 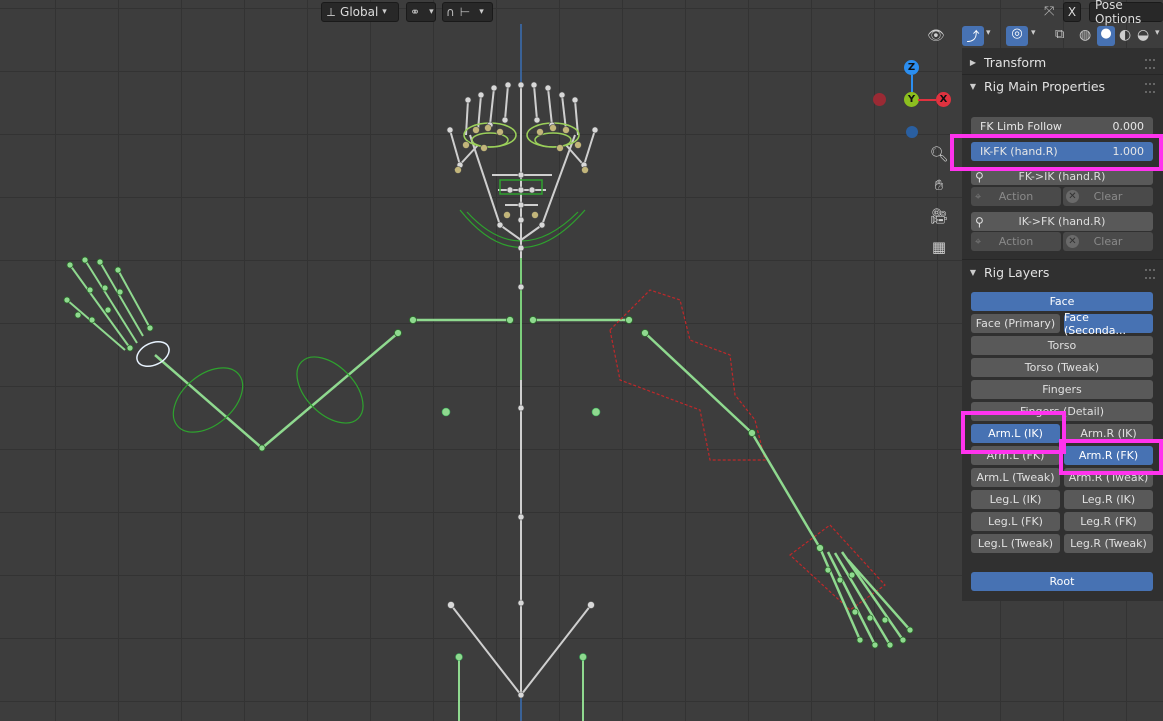 What do you see at coordinates (1106, 36) in the screenshot?
I see `solid-shading-icon: ●` at bounding box center [1106, 36].